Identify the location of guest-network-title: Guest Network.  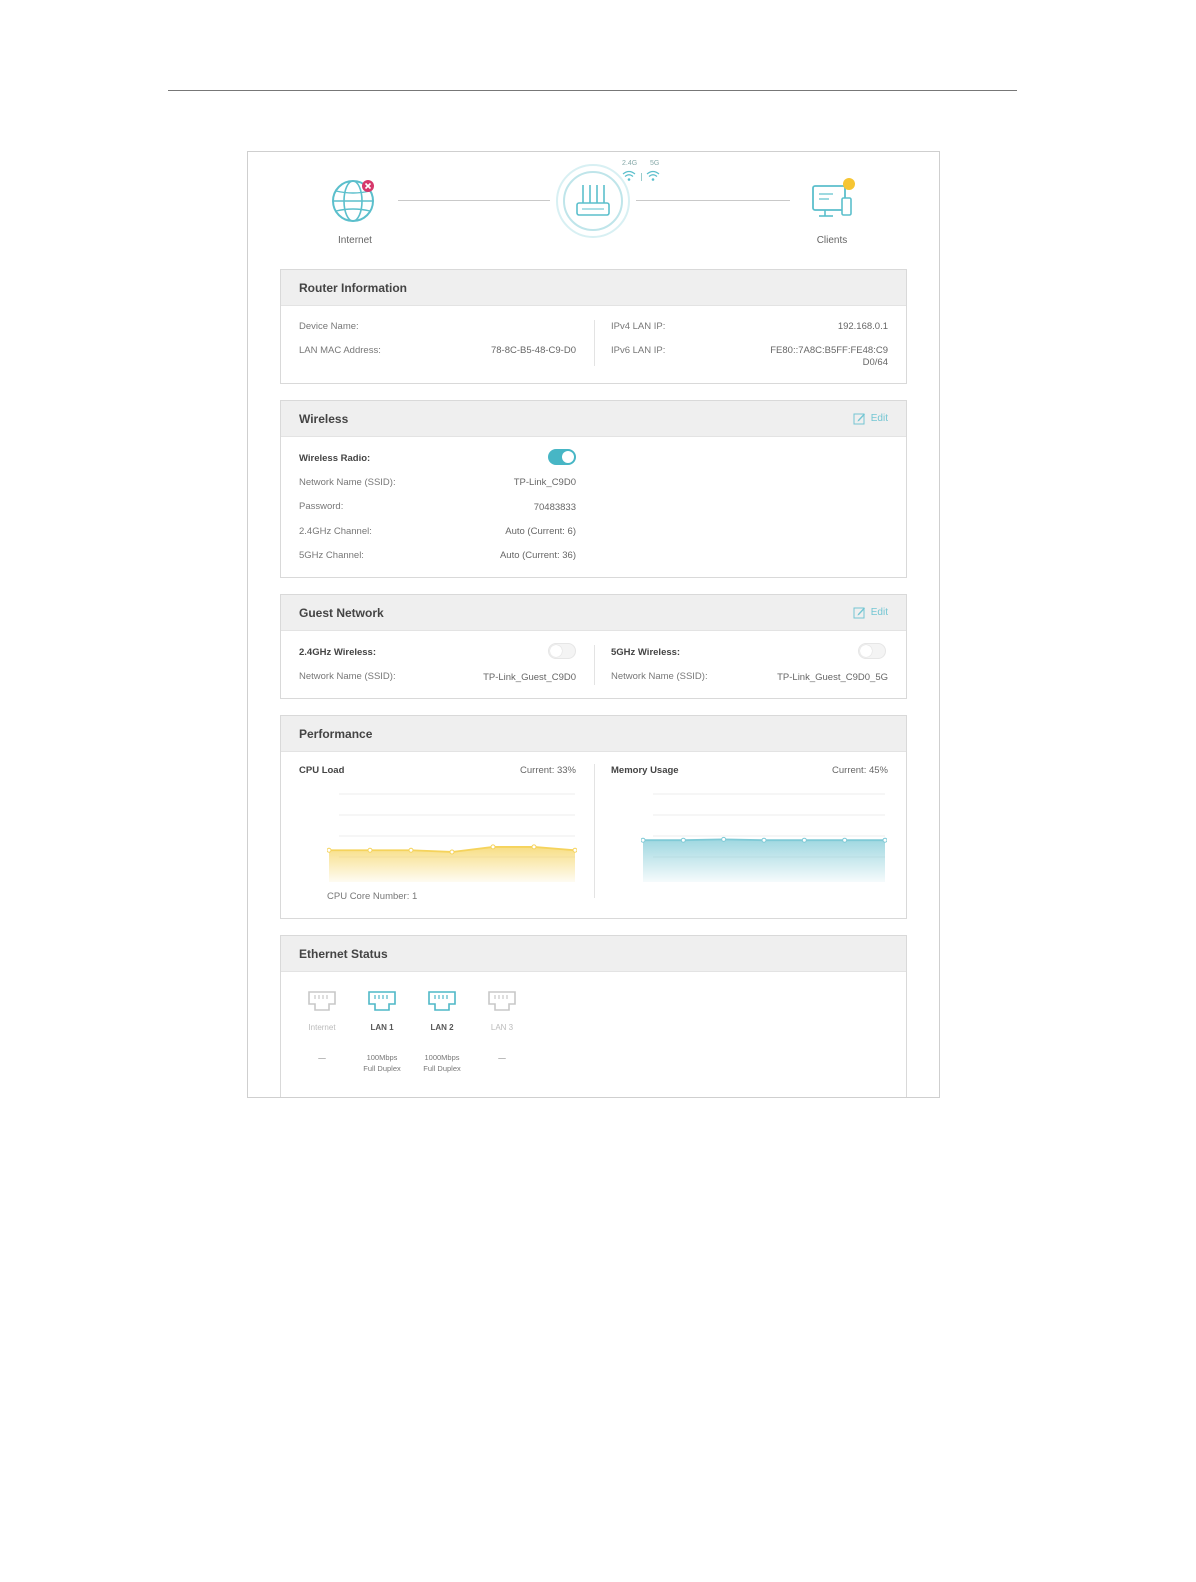
(341, 612).